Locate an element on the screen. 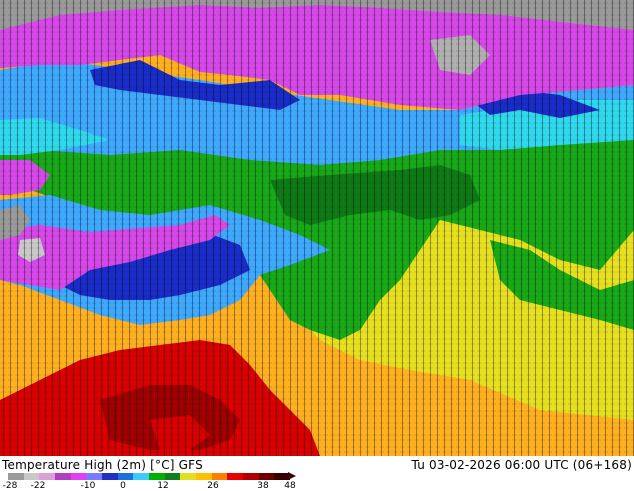 The image size is (634, 491). color-scale-arrow is located at coordinates (292, 476).